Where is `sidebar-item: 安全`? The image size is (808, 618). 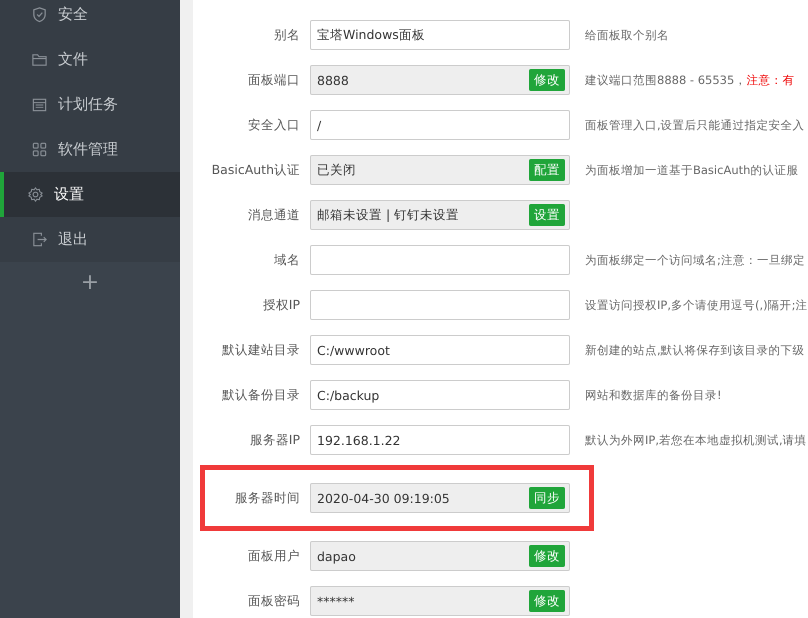
sidebar-item: 安全 is located at coordinates (90, 18).